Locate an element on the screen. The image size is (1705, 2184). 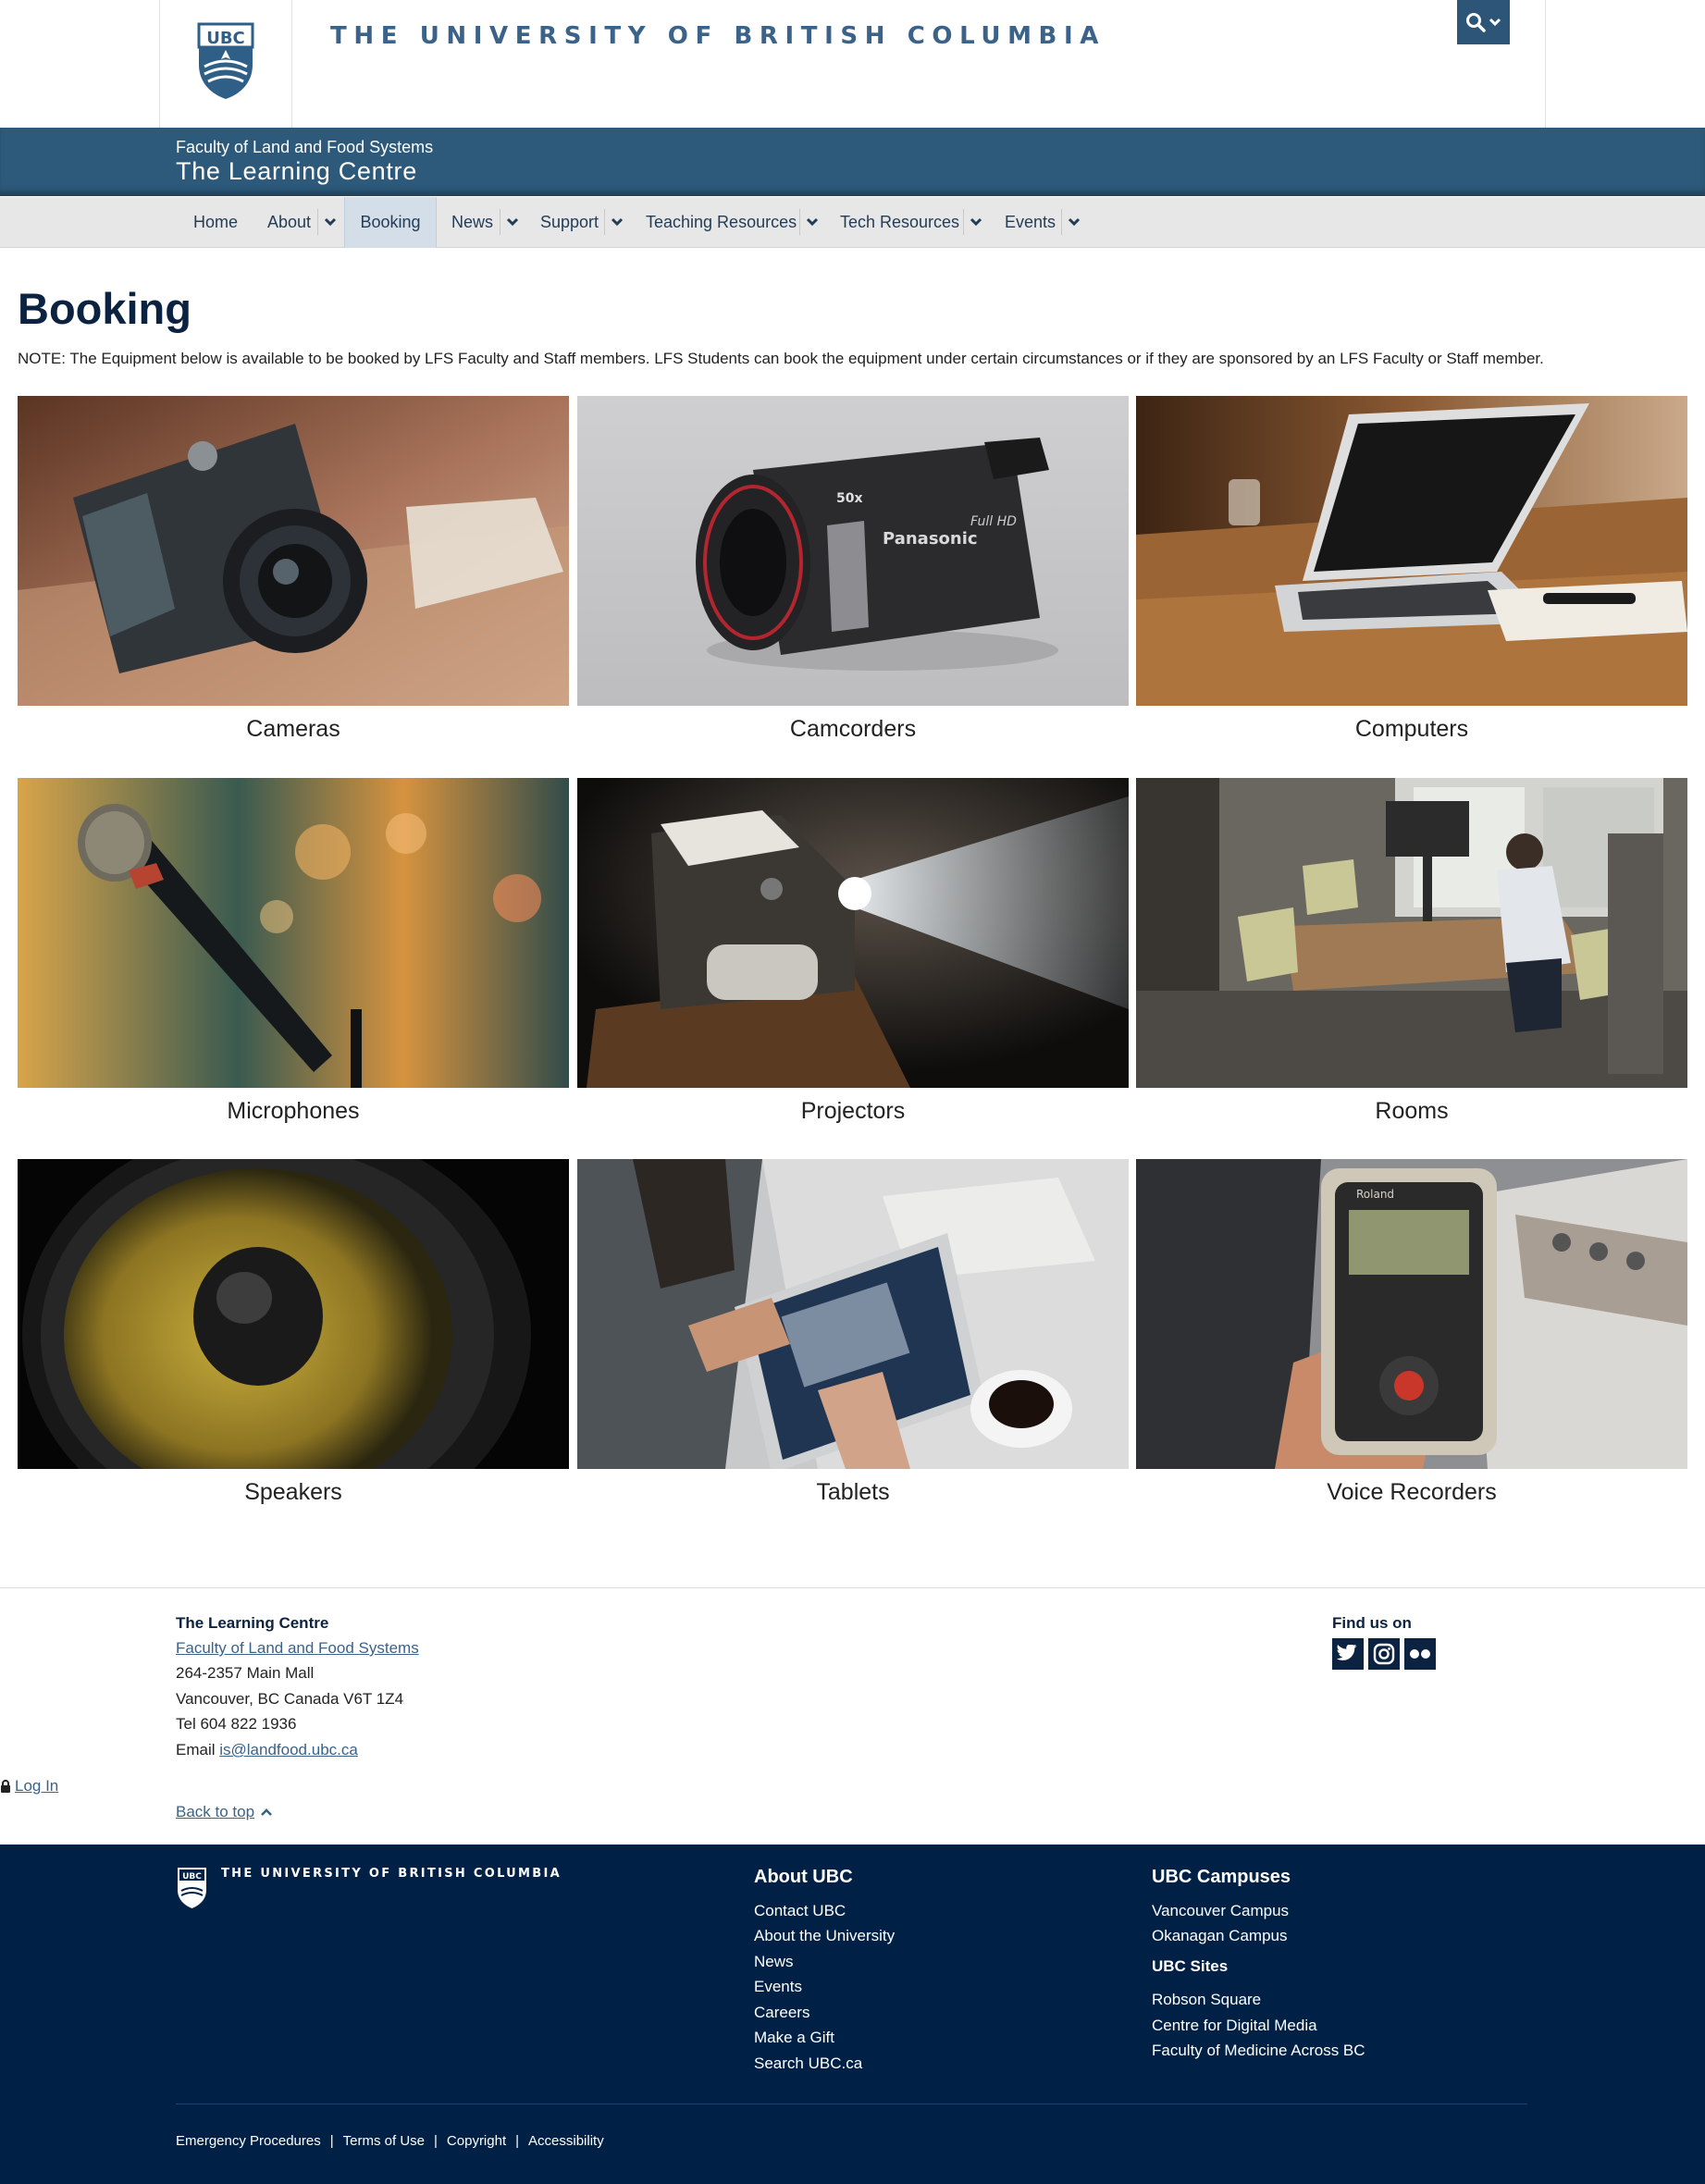
login-link: Log In is located at coordinates (29, 1786).